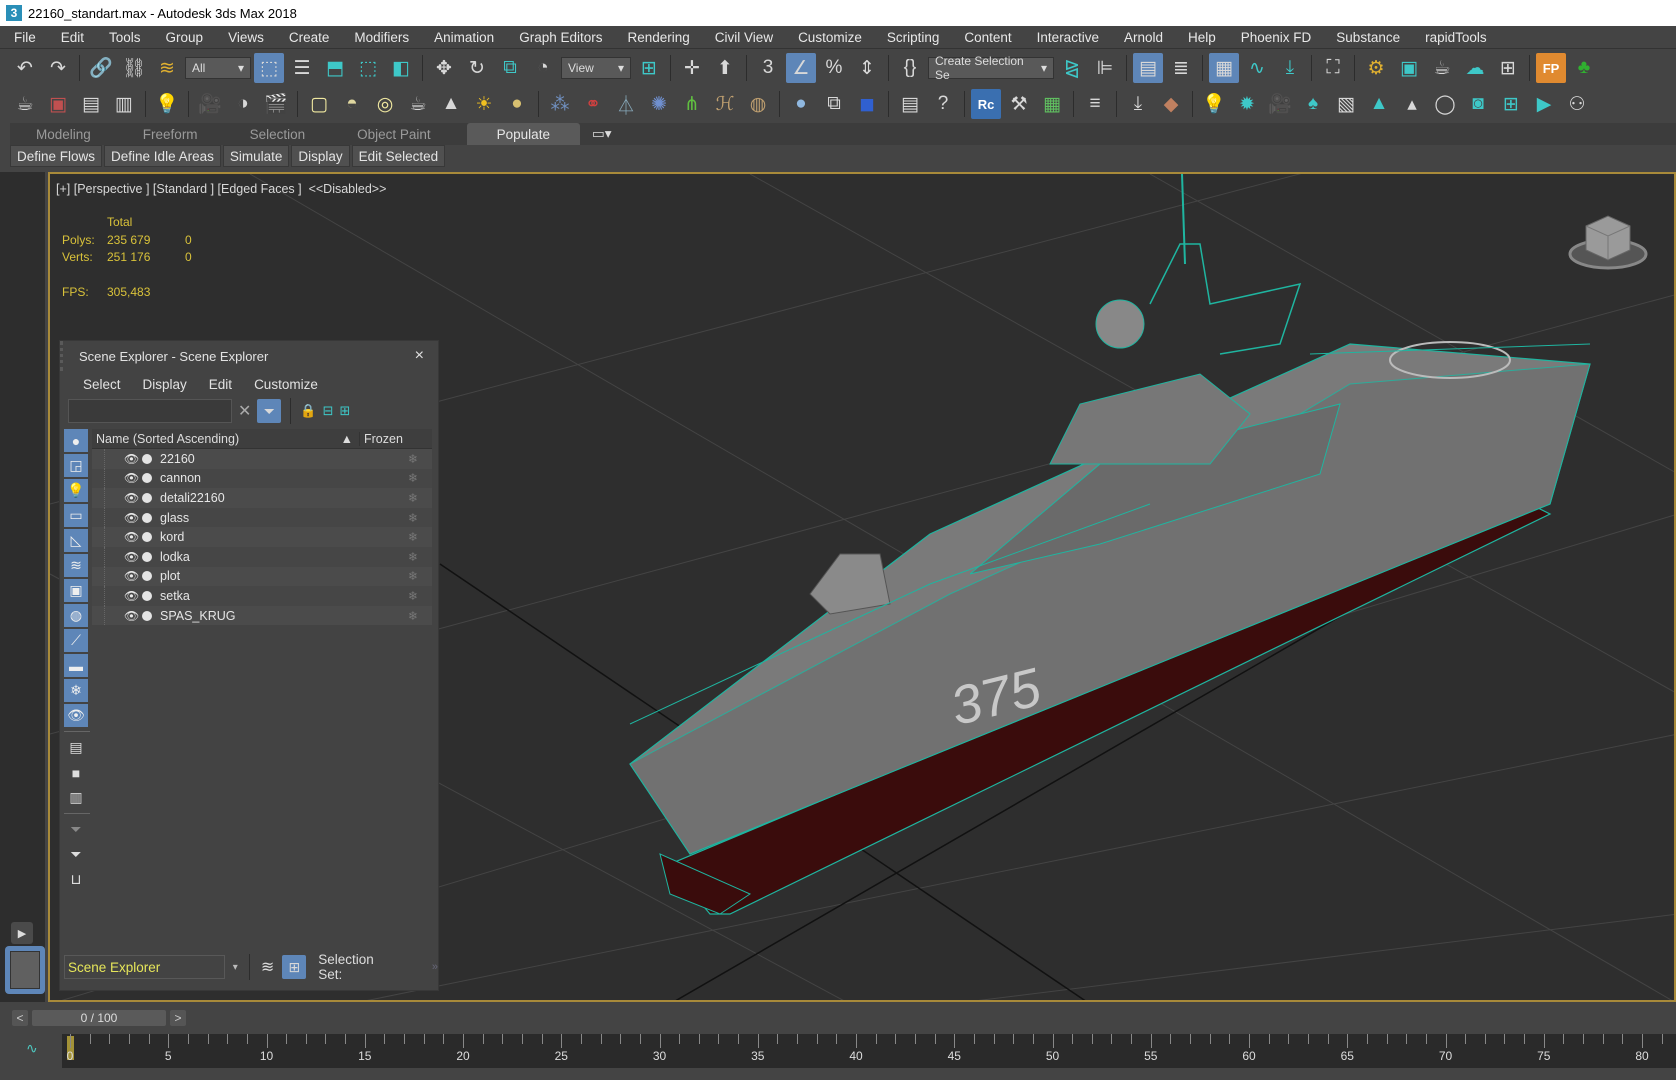 This screenshot has height=1080, width=1676. Describe the element at coordinates (25, 104) in the screenshot. I see `teapot-icon: ☕` at that location.